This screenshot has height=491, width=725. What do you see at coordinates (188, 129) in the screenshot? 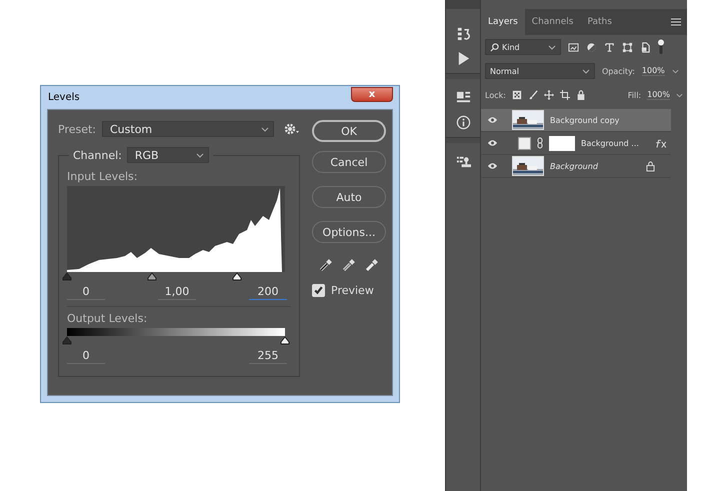
I see `preset-dropdown: Custom` at bounding box center [188, 129].